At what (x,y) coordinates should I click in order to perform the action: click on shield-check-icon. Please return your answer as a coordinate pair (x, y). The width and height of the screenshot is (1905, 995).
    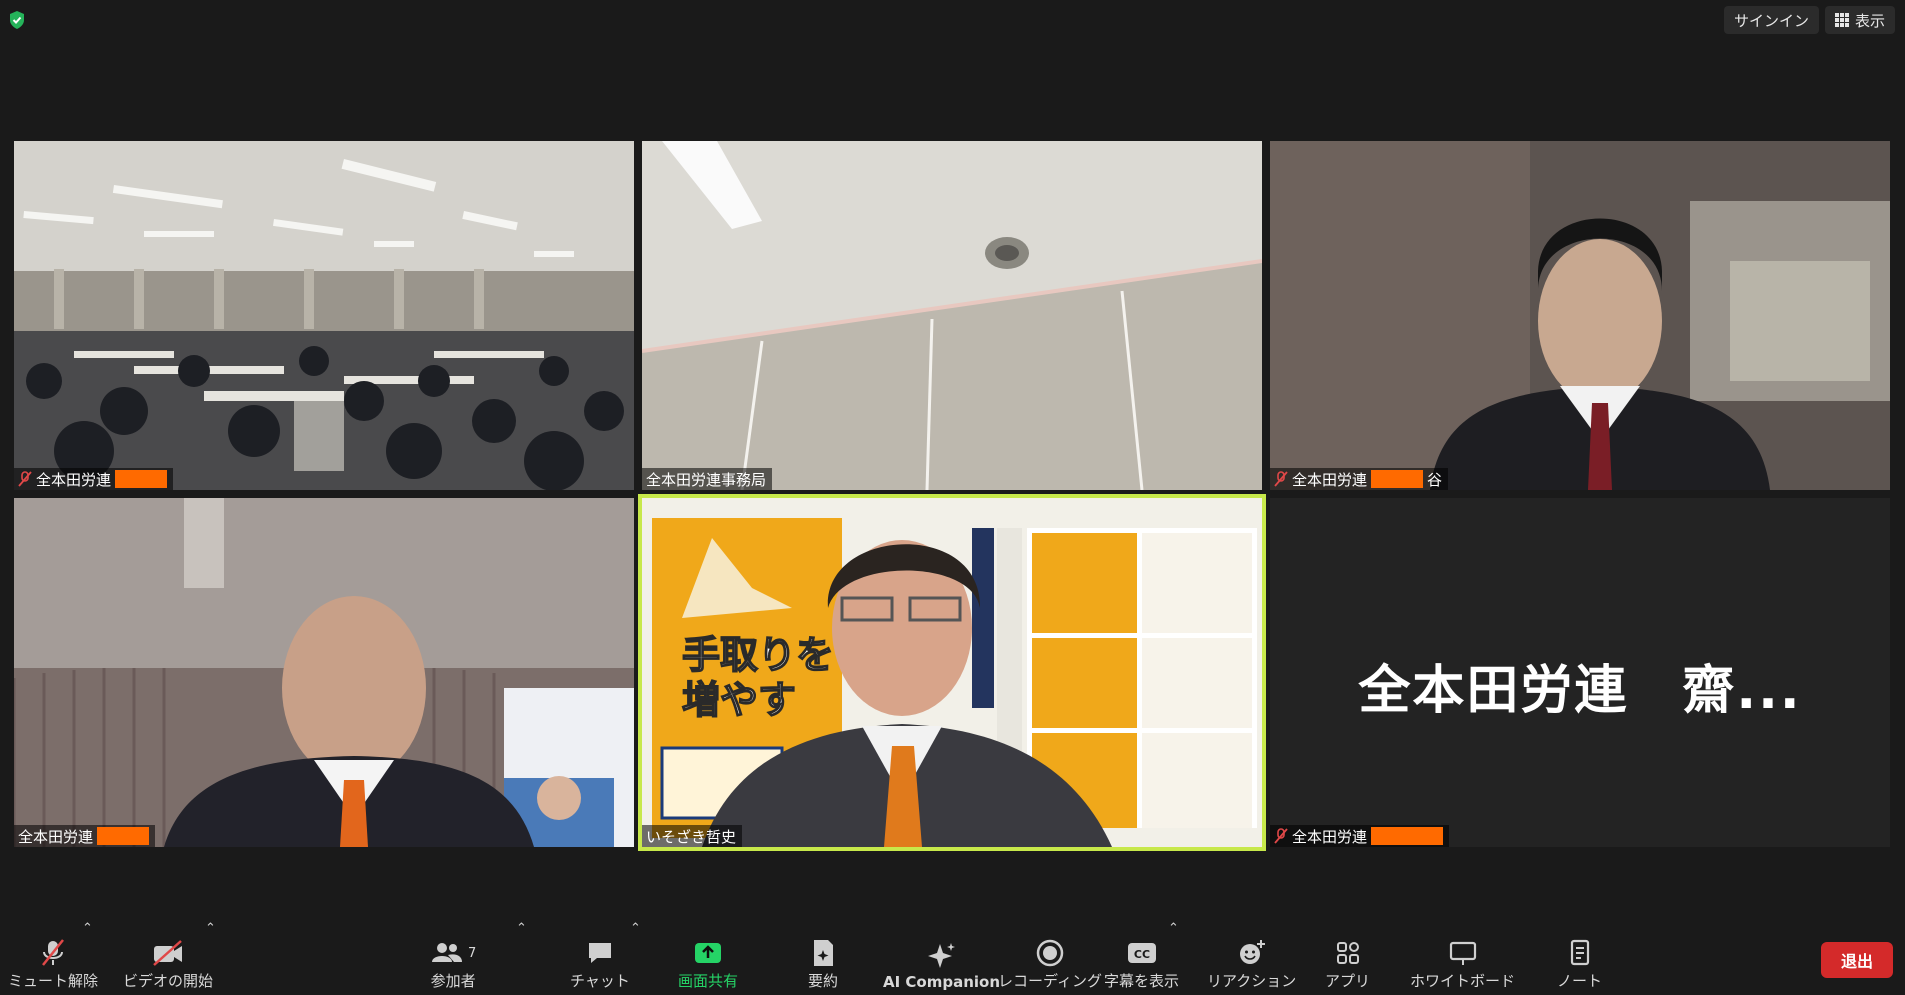
    Looking at the image, I should click on (17, 20).